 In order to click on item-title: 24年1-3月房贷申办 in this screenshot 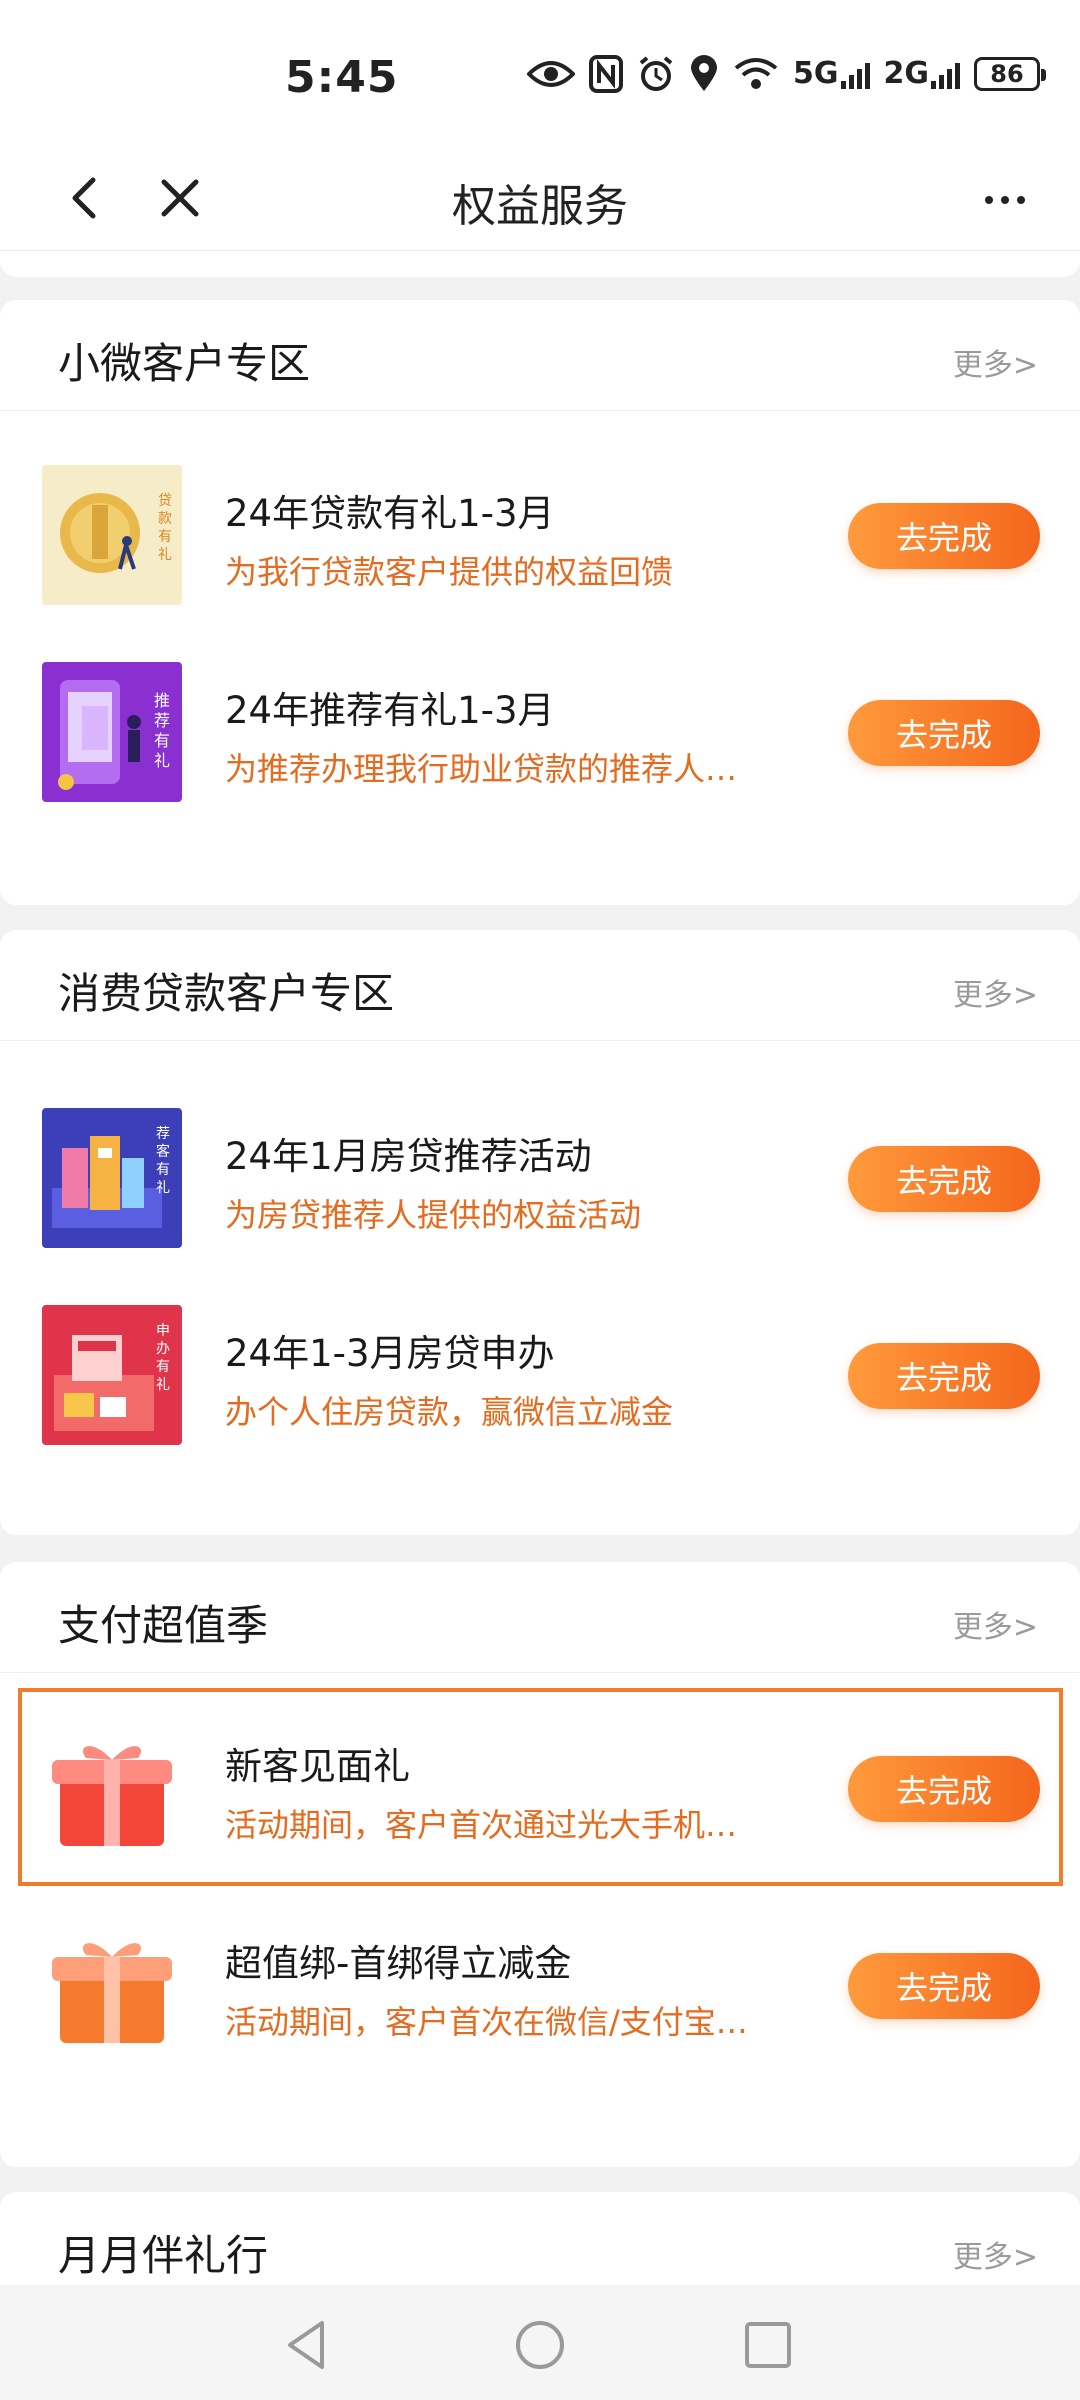, I will do `click(390, 1353)`.